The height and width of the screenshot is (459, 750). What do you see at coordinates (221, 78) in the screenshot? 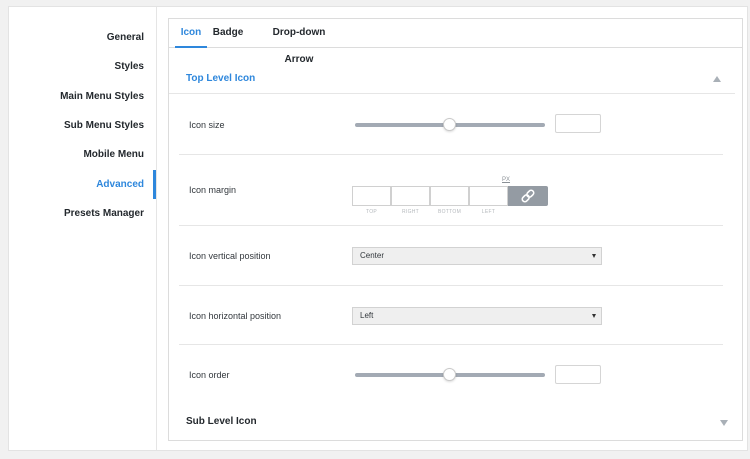
I see `top-level-icon-title: Top Level Icon` at bounding box center [221, 78].